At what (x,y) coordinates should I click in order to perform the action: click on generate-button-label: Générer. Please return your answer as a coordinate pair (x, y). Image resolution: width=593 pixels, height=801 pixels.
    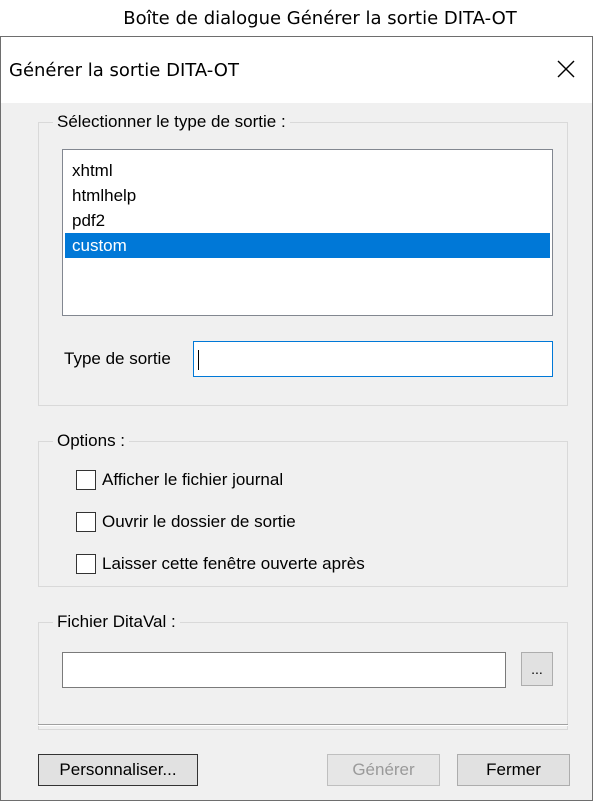
    Looking at the image, I should click on (383, 769).